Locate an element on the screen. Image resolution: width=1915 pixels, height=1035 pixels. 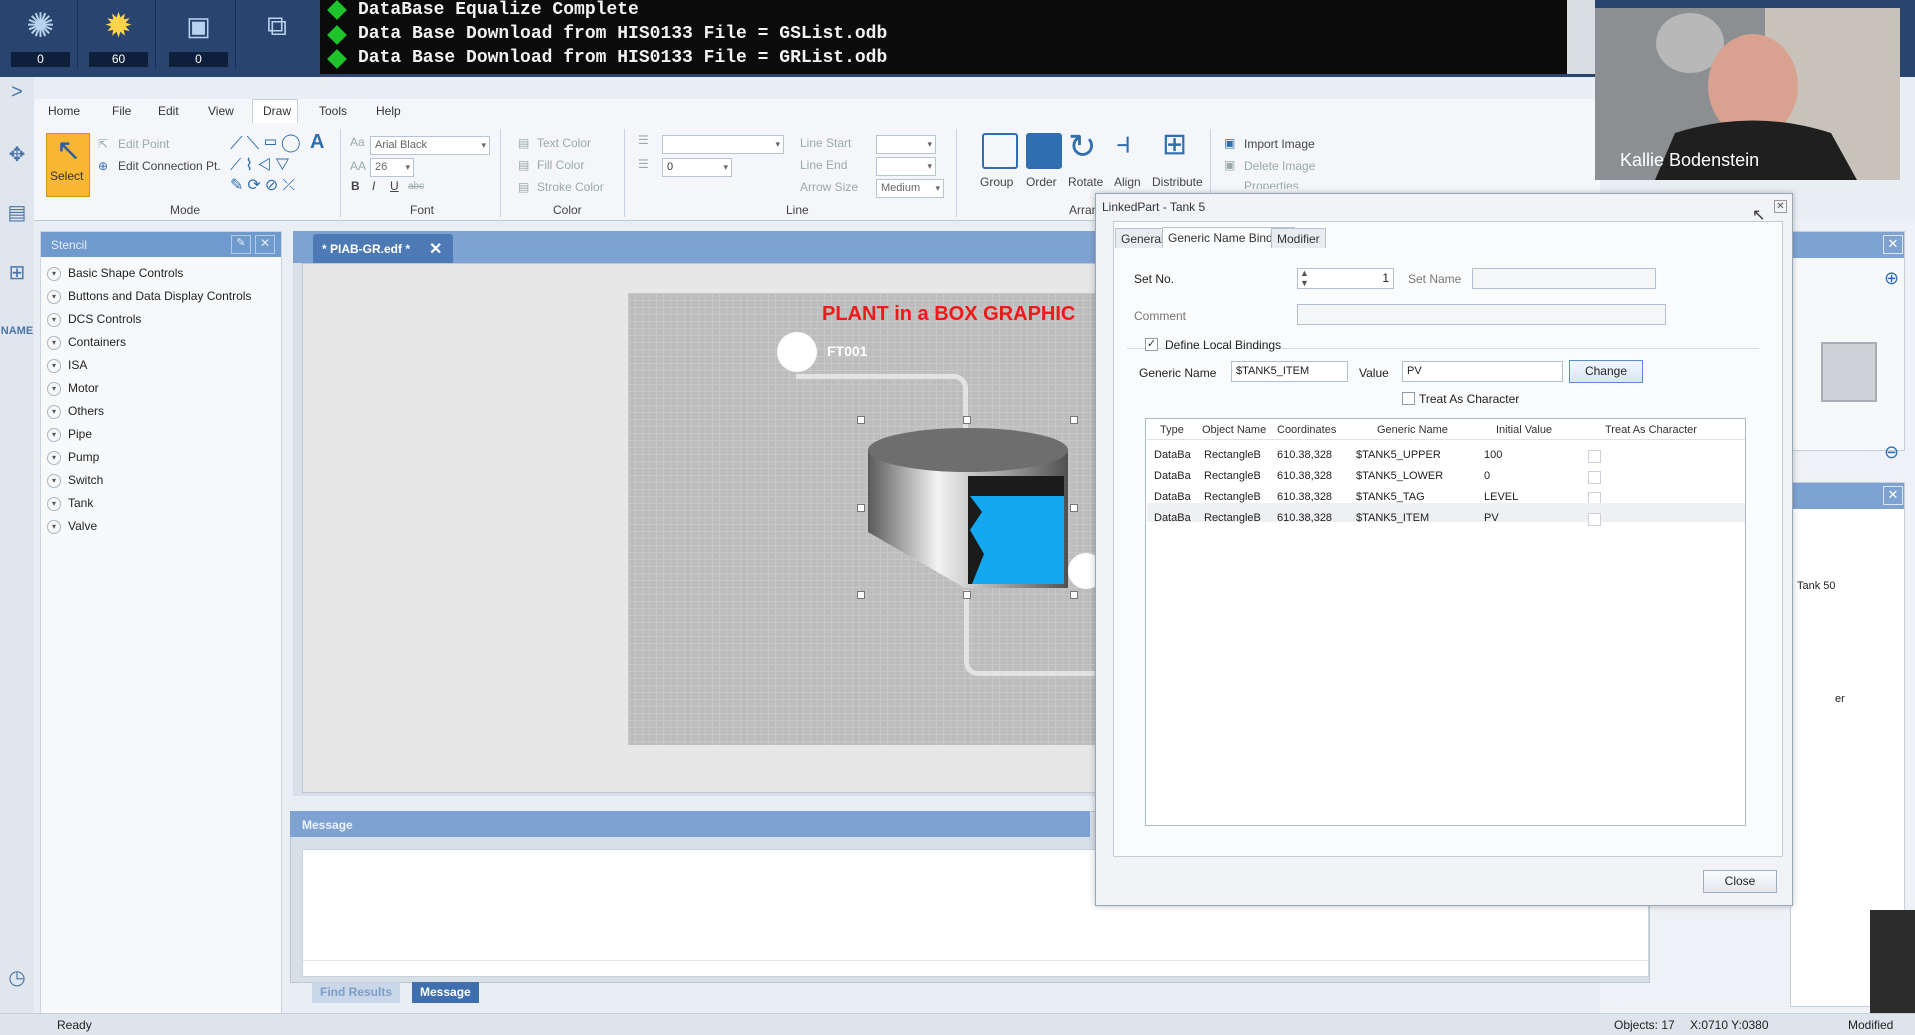
stencil-item: ▾ Containers is located at coordinates (86, 342).